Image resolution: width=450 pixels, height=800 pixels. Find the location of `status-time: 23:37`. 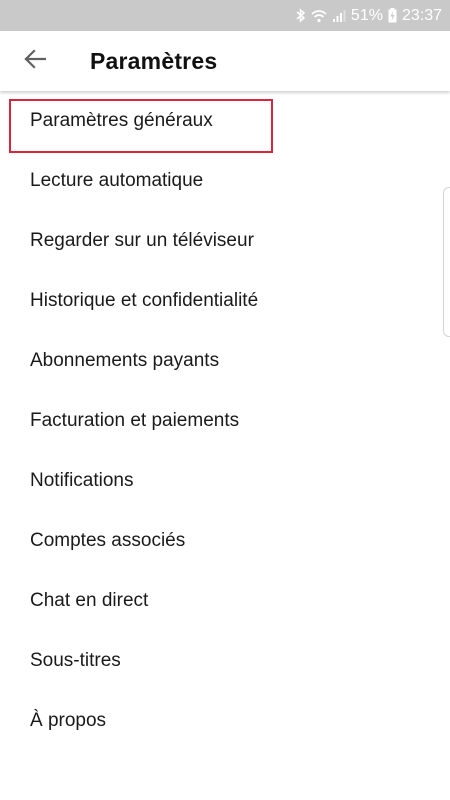

status-time: 23:37 is located at coordinates (421, 15).